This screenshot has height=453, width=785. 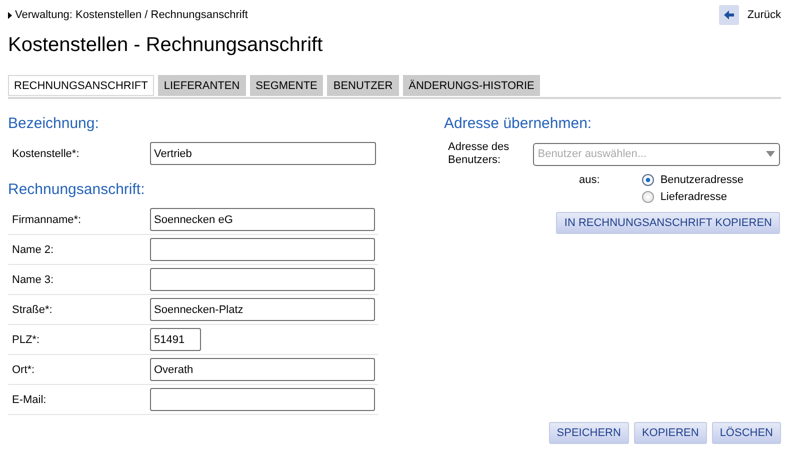 I want to click on breadcrumb: Verwaltung: Kostenstellen / Rechnungsanschrift, so click(x=131, y=15).